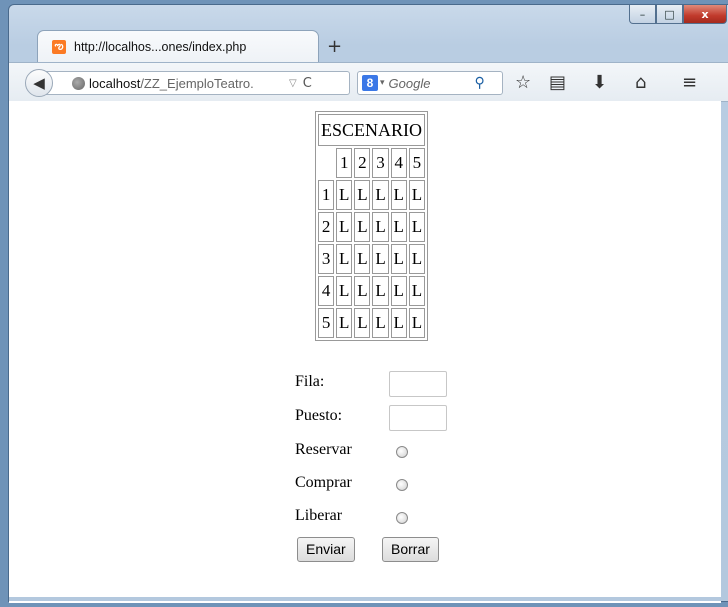 The width and height of the screenshot is (728, 607). I want to click on seat-row: 4LLLLL, so click(372, 291).